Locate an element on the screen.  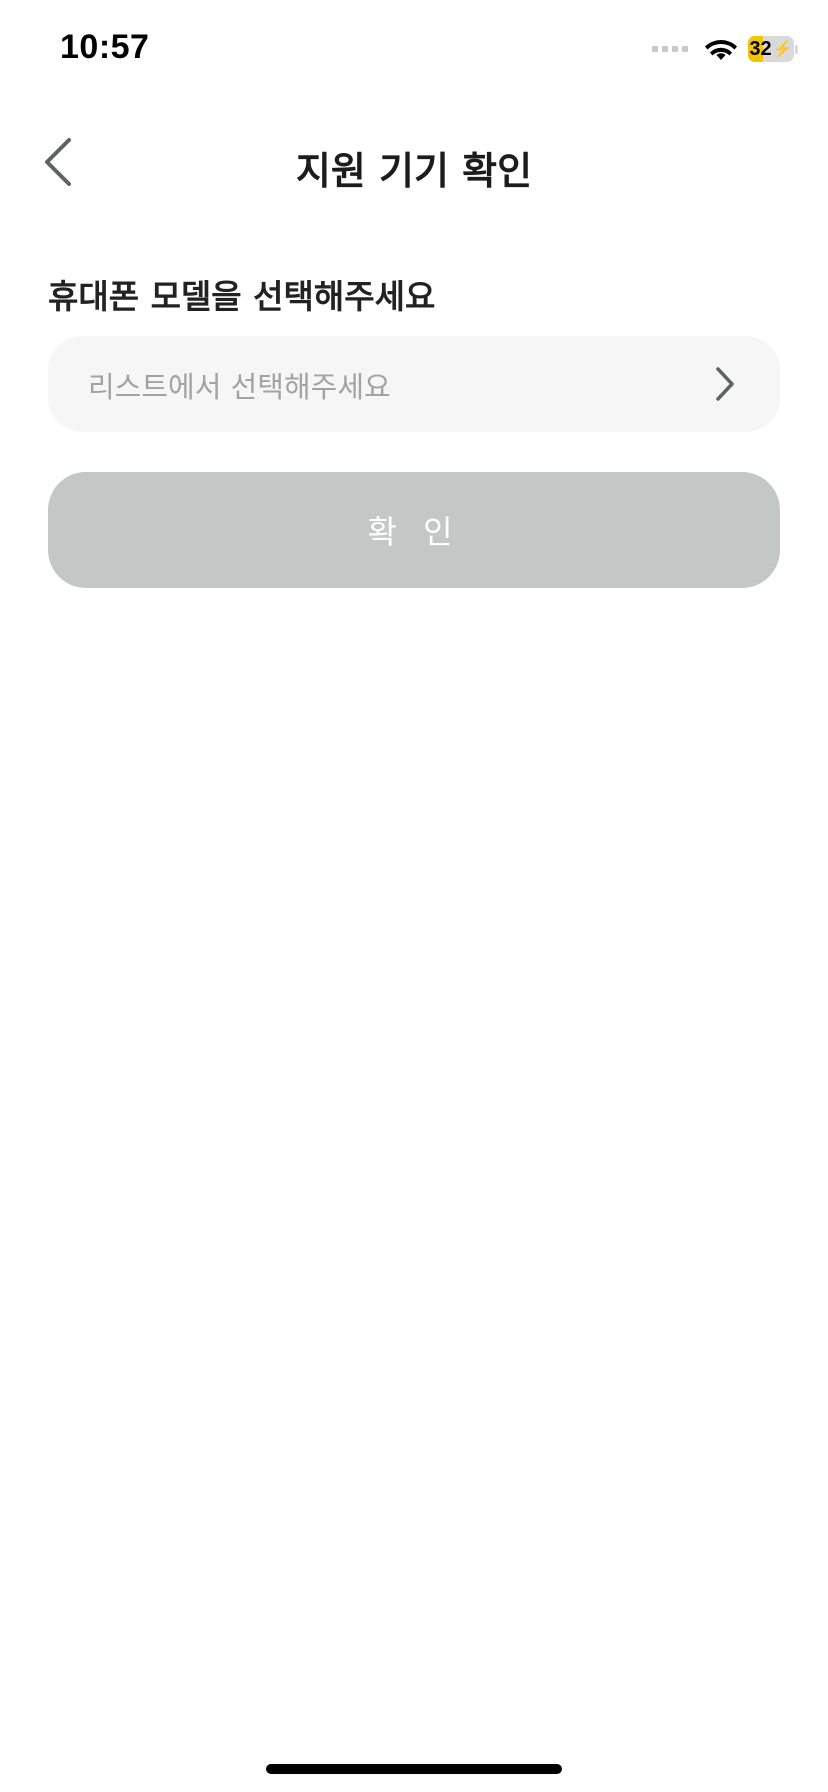
phone-model-select-placeholder: 리스트에서 선택해주세요 is located at coordinates (239, 387).